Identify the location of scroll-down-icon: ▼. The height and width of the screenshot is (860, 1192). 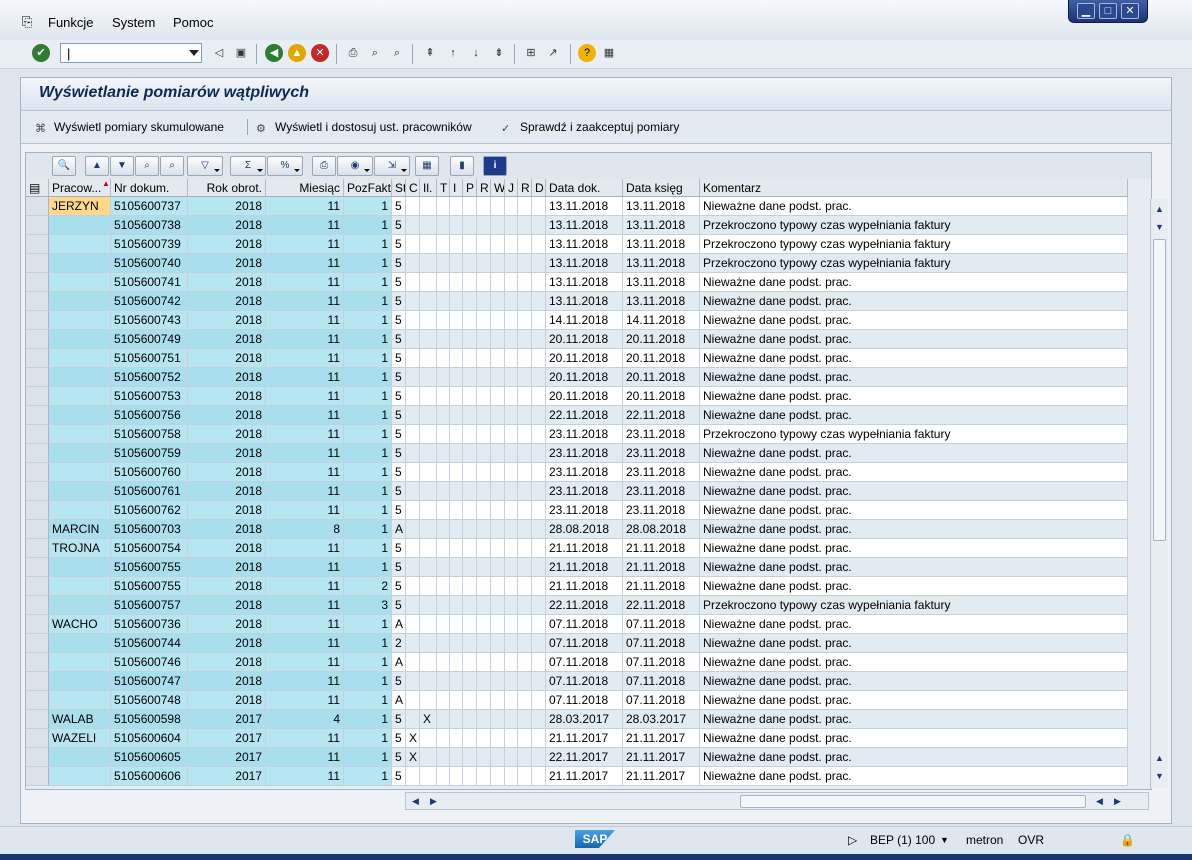
(1159, 227).